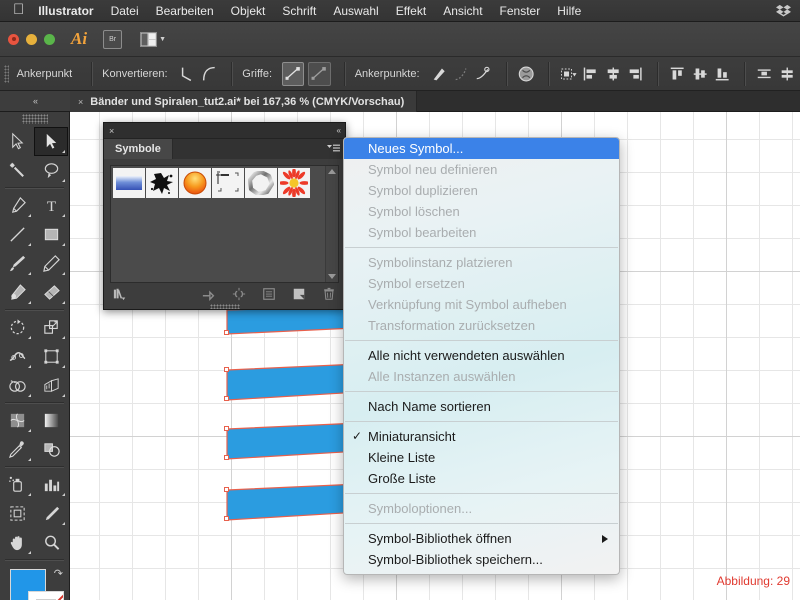  What do you see at coordinates (17, 484) in the screenshot?
I see `tool-symbol-sprayer` at bounding box center [17, 484].